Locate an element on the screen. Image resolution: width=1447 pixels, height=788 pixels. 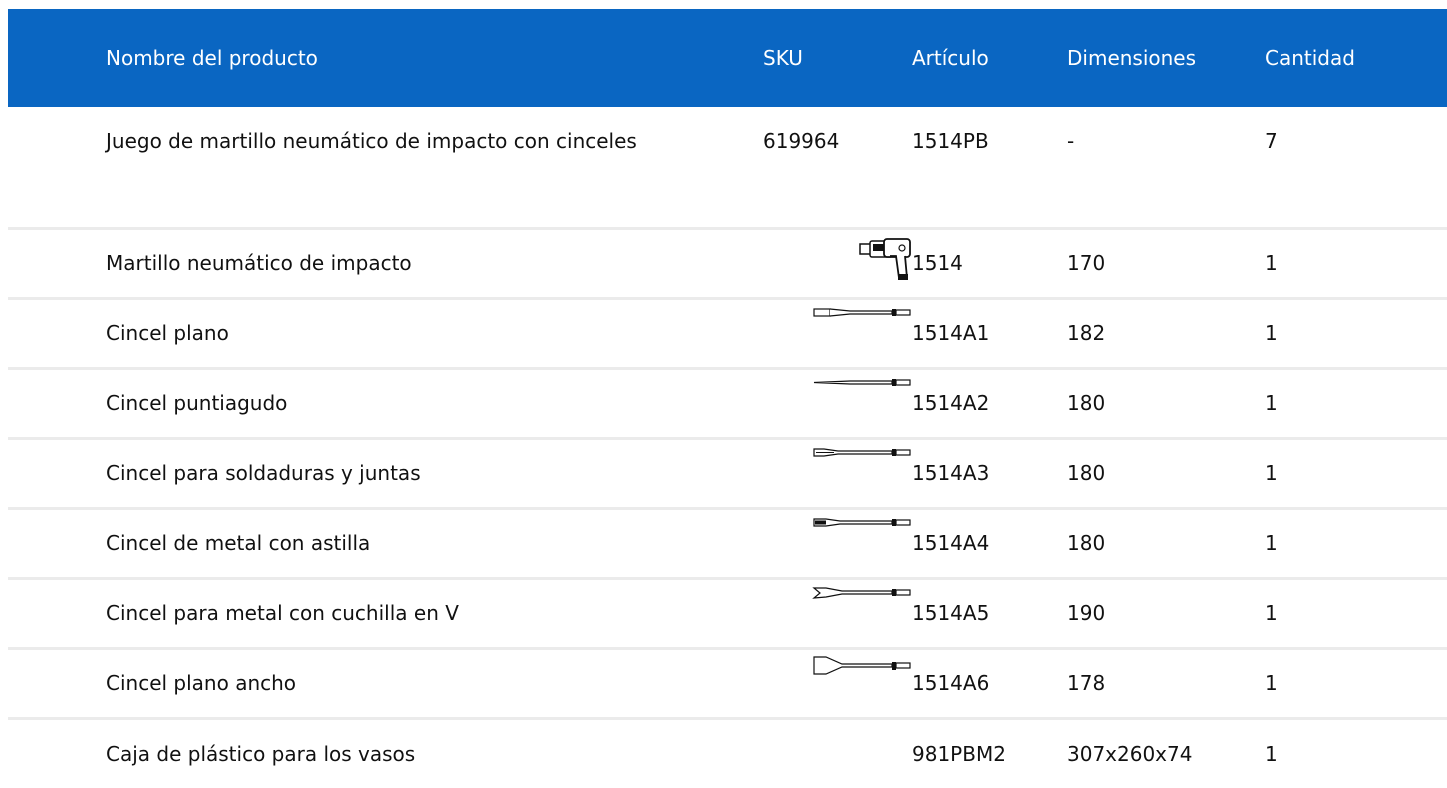
product-name: Cincel para soldaduras y juntas is located at coordinates (263, 473).